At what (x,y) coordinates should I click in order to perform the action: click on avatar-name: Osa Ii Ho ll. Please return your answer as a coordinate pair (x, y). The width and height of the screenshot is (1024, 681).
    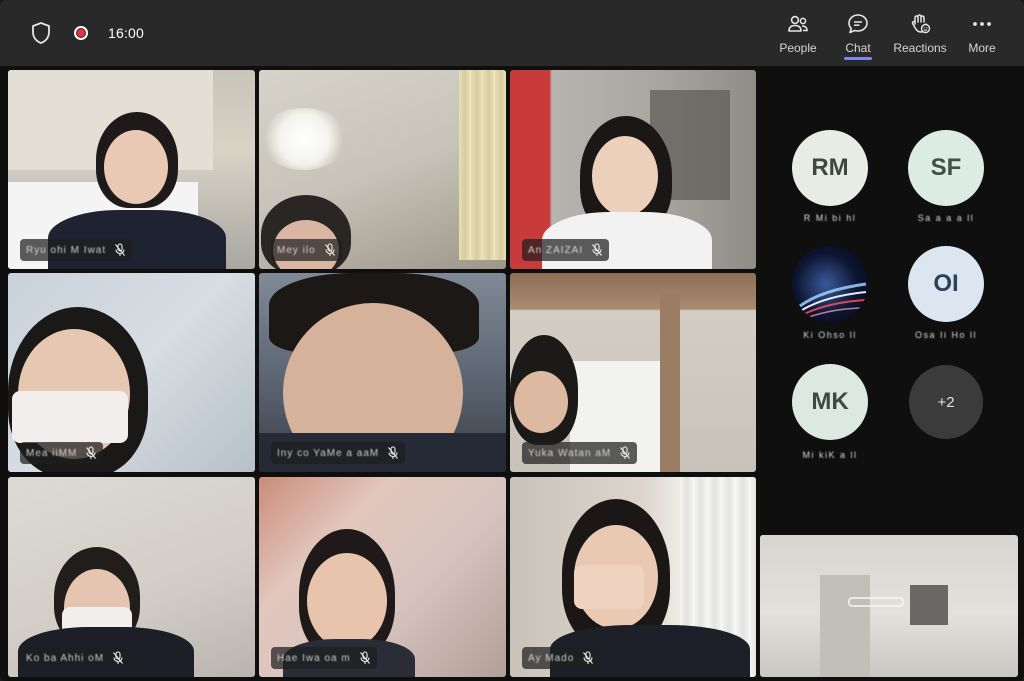
    Looking at the image, I should click on (945, 335).